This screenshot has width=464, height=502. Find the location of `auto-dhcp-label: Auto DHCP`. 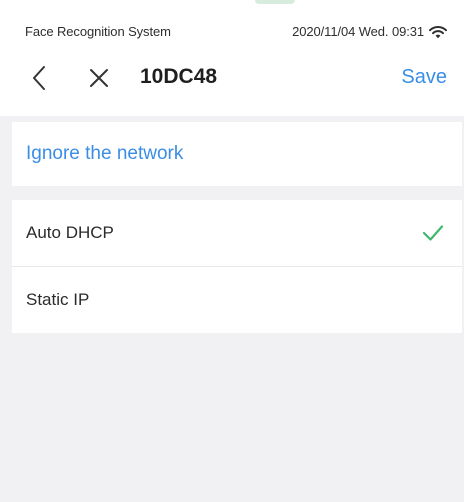

auto-dhcp-label: Auto DHCP is located at coordinates (70, 232).